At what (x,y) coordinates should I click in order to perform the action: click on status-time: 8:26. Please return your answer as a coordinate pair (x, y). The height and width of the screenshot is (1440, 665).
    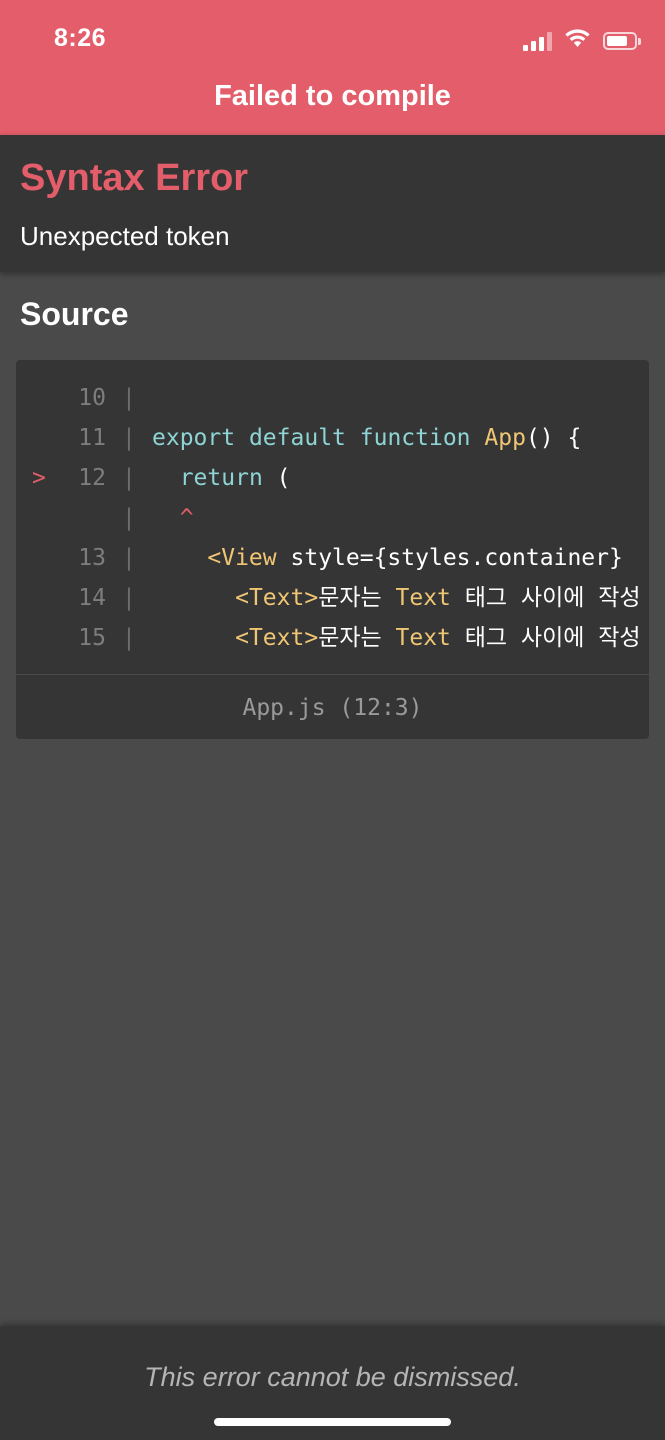
    Looking at the image, I should click on (80, 38).